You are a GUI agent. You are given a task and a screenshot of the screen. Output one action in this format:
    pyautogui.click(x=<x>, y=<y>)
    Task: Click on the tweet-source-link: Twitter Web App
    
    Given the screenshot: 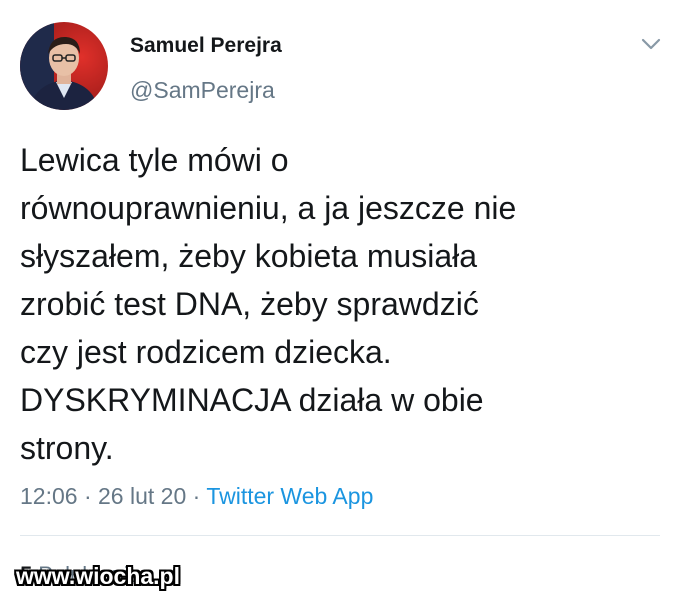 What is the action you would take?
    pyautogui.click(x=289, y=496)
    